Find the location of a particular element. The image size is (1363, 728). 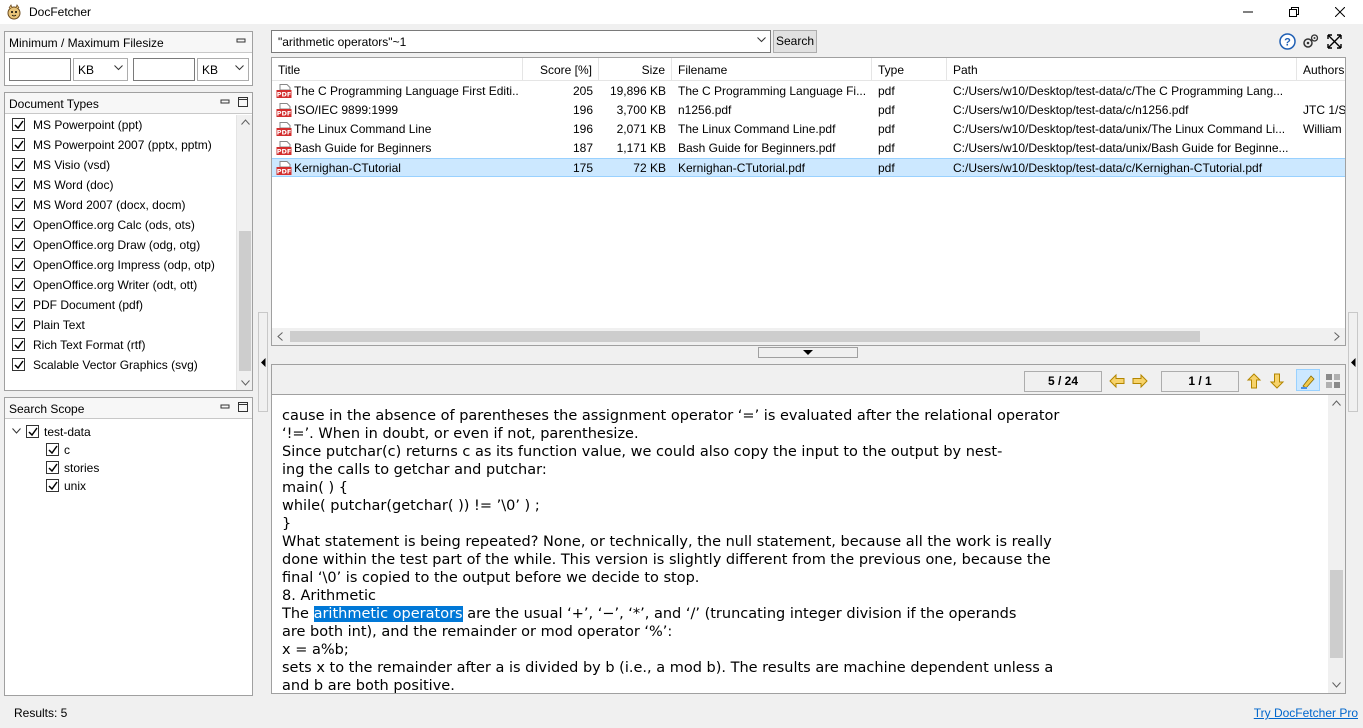

min-filesize-input is located at coordinates (40, 69).